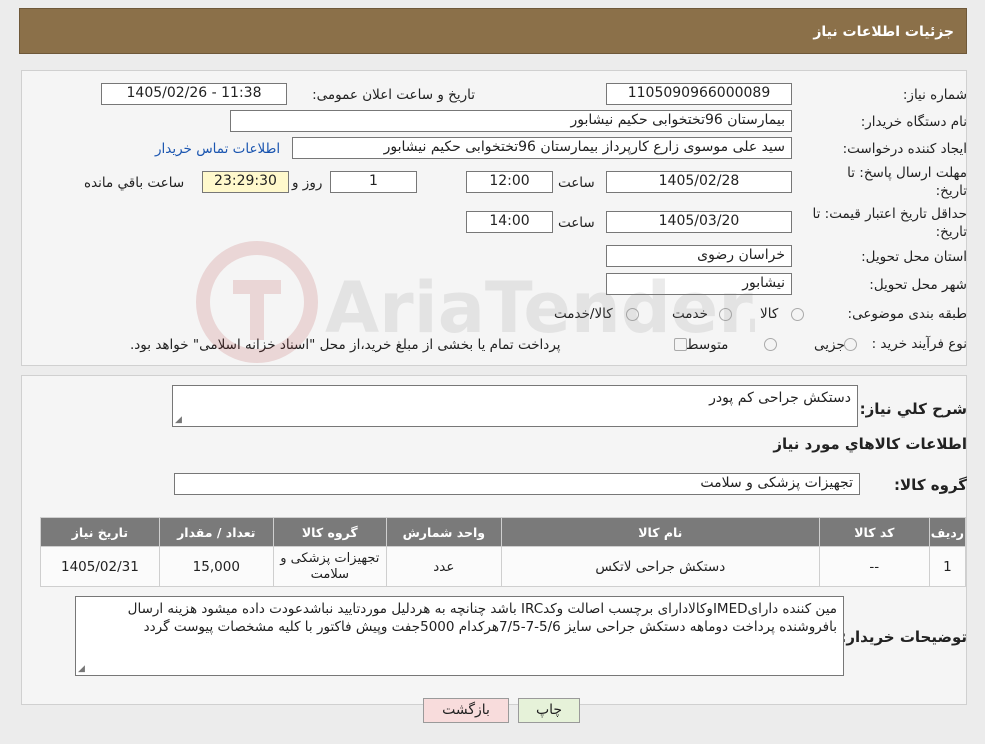  Describe the element at coordinates (690, 314) in the screenshot. I see `category-service-label: خدمت` at that location.